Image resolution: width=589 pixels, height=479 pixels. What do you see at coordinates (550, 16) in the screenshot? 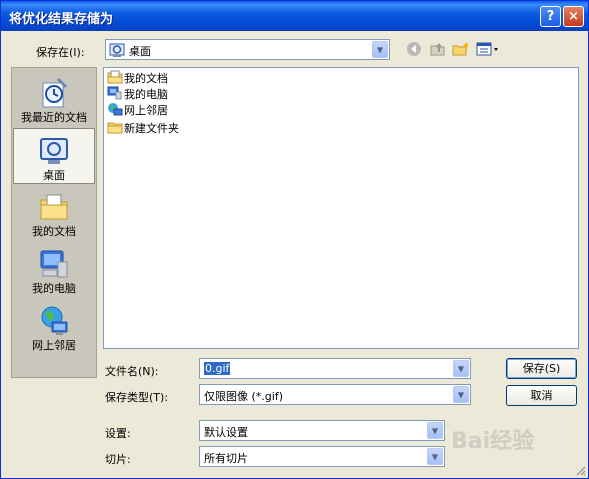
I see `help-button: ?` at bounding box center [550, 16].